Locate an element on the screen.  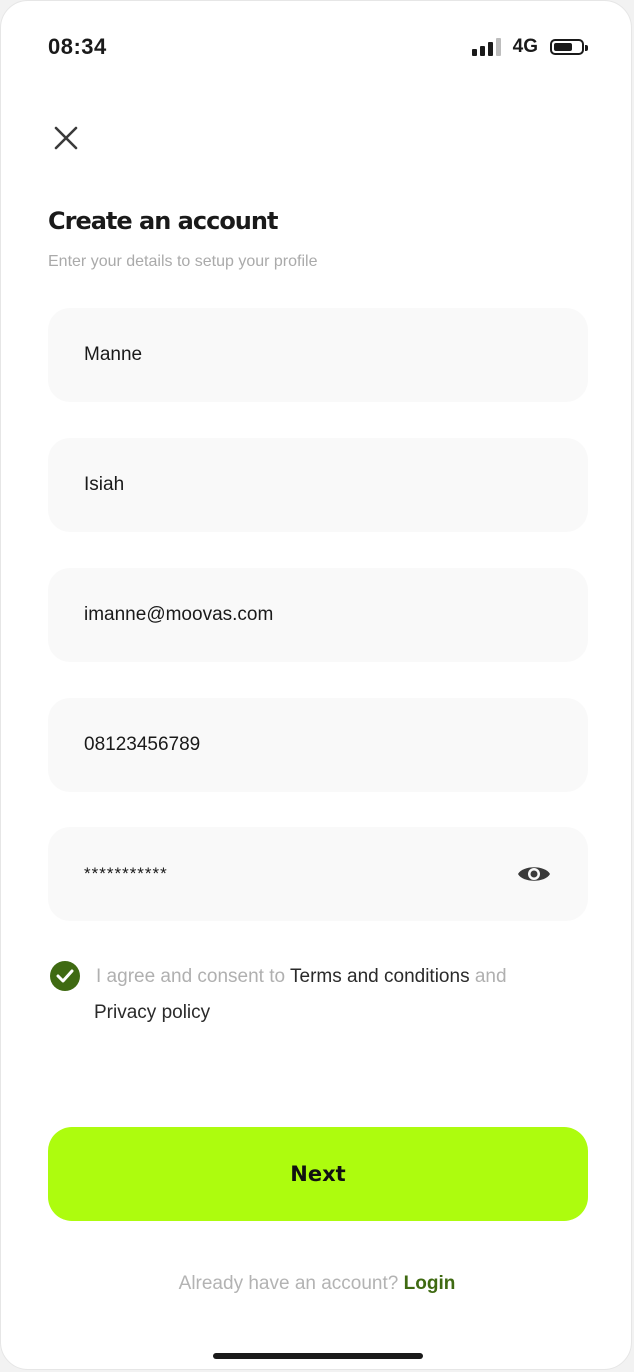
password-visibility-toggle is located at coordinates (534, 874).